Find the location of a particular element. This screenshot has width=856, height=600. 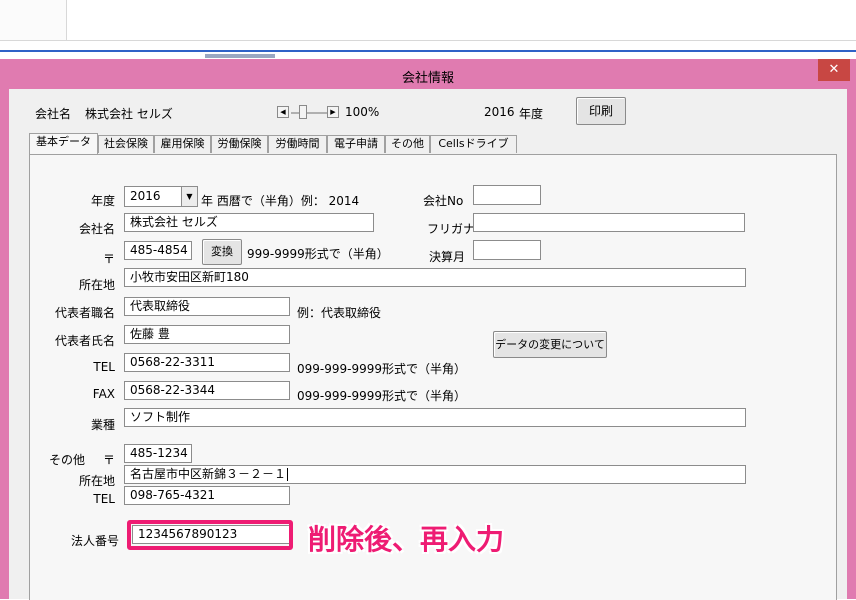

other-postal-label: 〒 is located at coordinates (108, 460).